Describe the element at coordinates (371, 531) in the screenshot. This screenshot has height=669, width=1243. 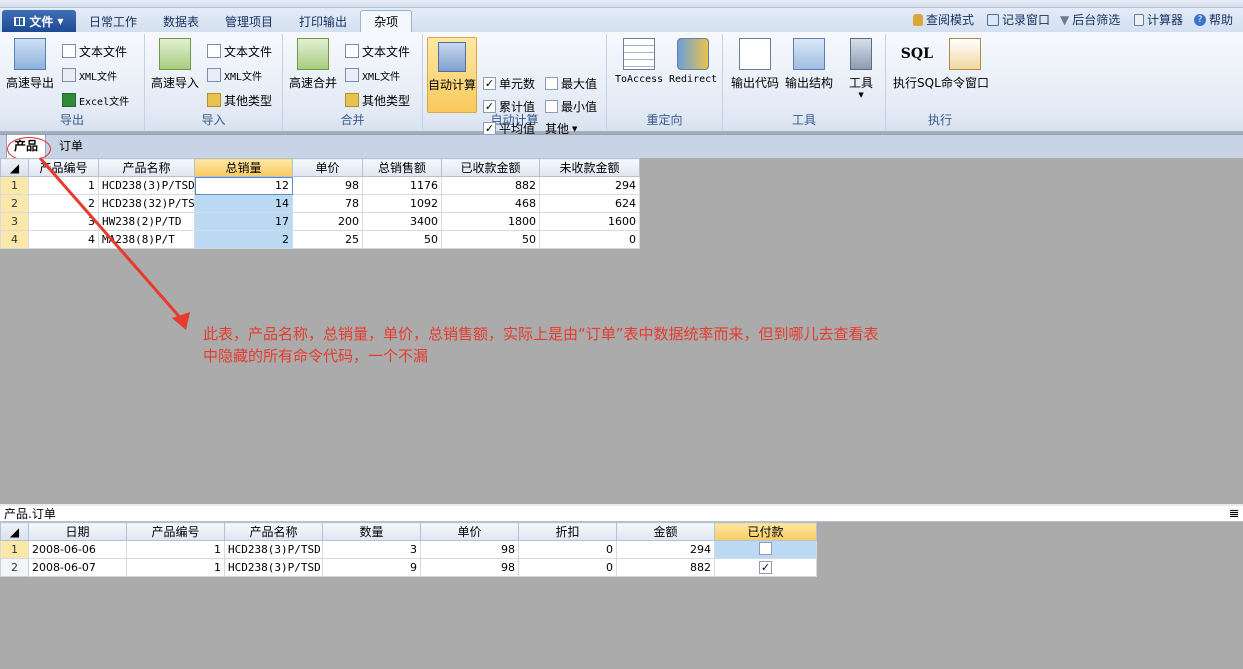
I see `column-header-quantity: 数量` at that location.